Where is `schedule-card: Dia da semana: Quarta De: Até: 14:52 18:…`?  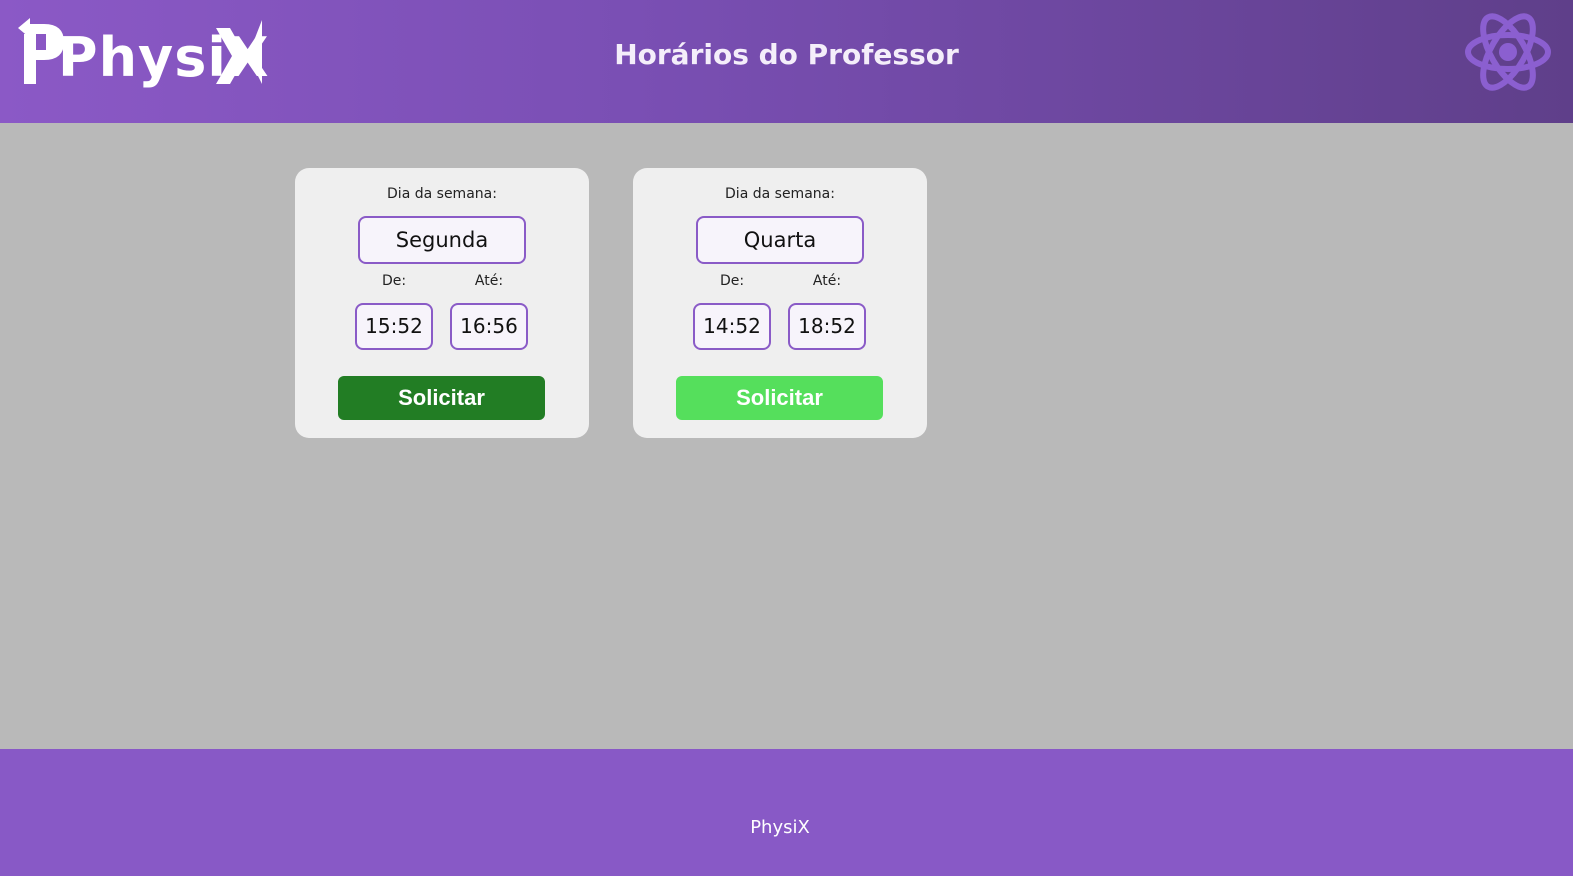
schedule-card: Dia da semana: Quarta De: Até: 14:52 18:… is located at coordinates (780, 303).